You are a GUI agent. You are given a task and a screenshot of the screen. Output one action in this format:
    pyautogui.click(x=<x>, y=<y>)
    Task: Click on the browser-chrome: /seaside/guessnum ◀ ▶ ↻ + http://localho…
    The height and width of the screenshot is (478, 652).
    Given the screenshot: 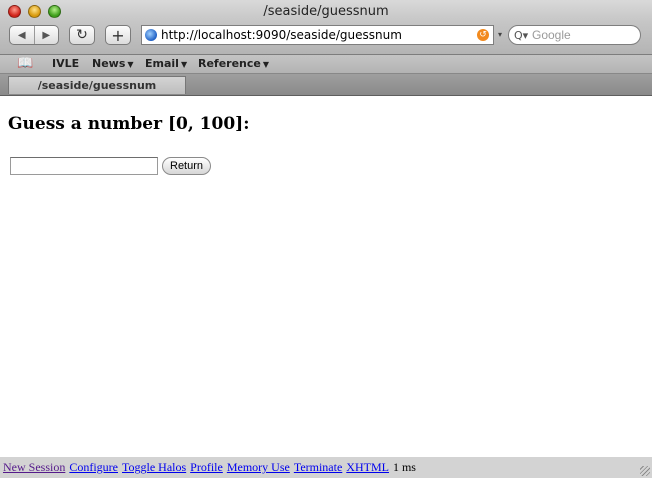 What is the action you would take?
    pyautogui.click(x=326, y=27)
    